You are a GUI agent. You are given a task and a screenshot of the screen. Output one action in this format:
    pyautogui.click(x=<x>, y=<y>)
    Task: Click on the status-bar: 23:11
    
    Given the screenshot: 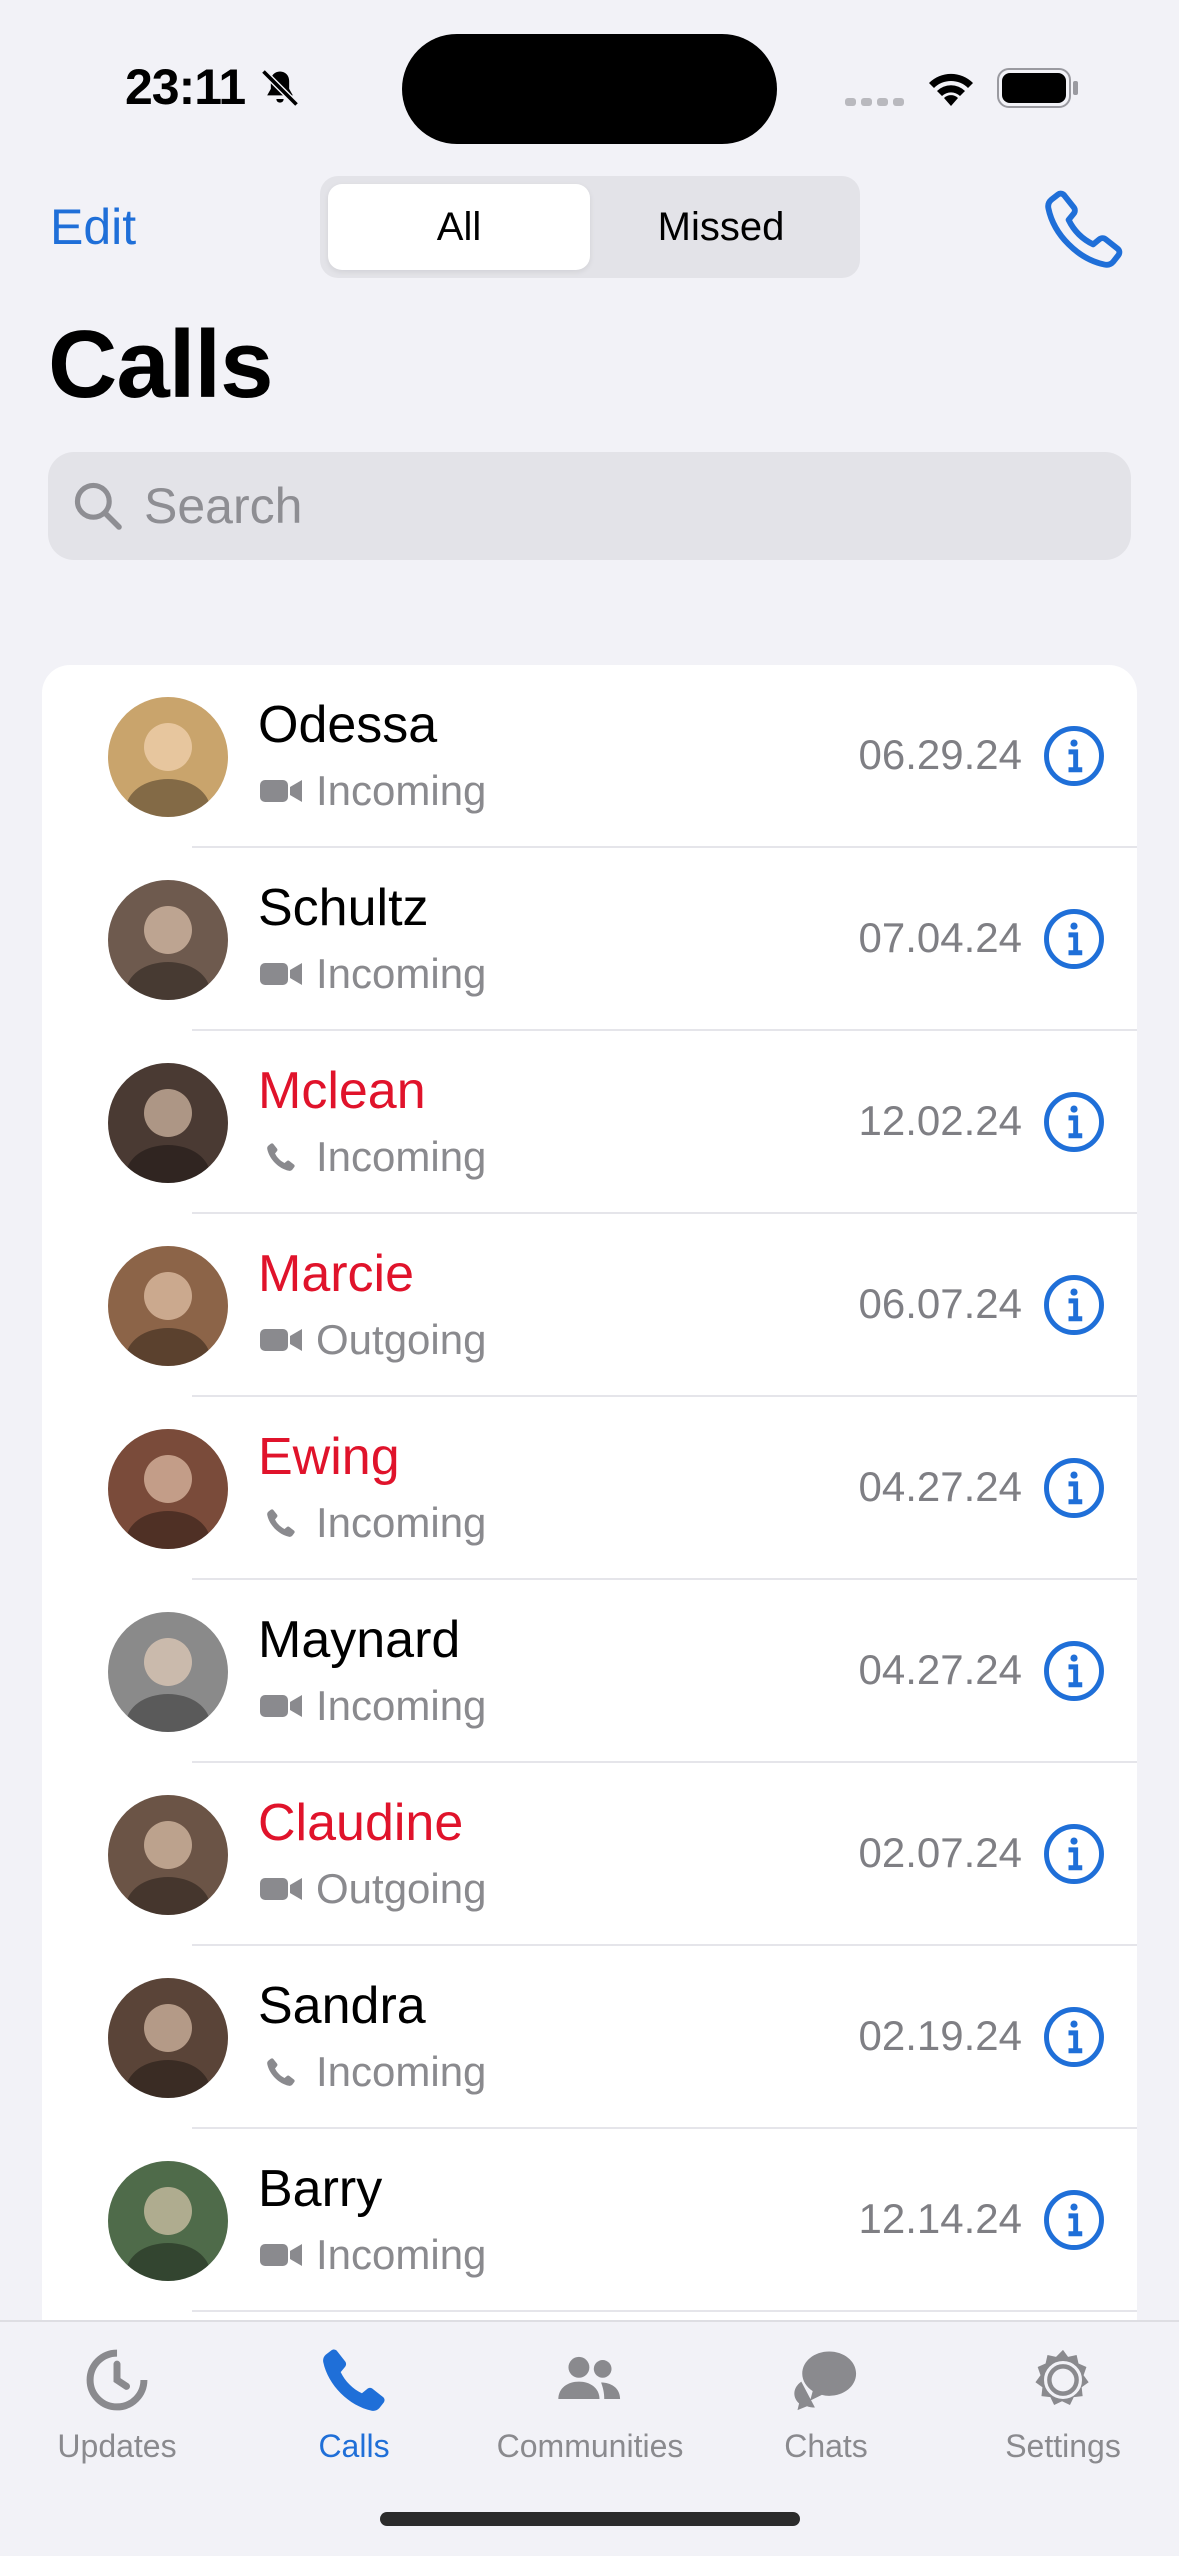 What is the action you would take?
    pyautogui.click(x=589, y=80)
    